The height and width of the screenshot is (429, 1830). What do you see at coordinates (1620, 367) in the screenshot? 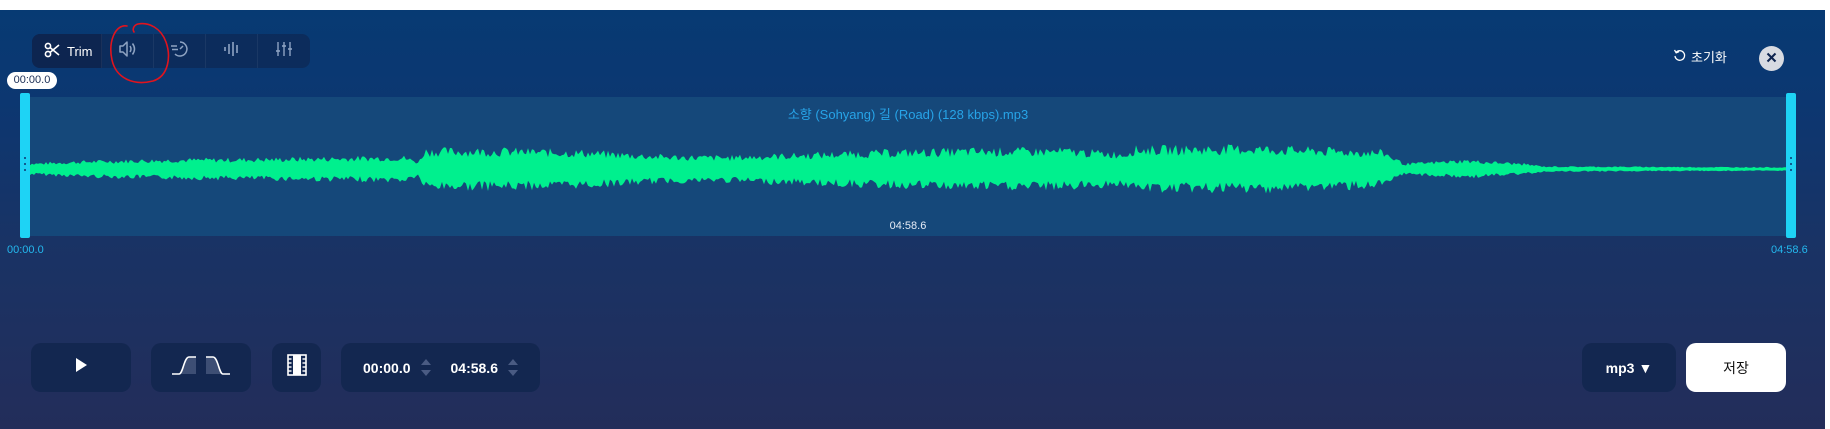
I see `format-value: mp3` at bounding box center [1620, 367].